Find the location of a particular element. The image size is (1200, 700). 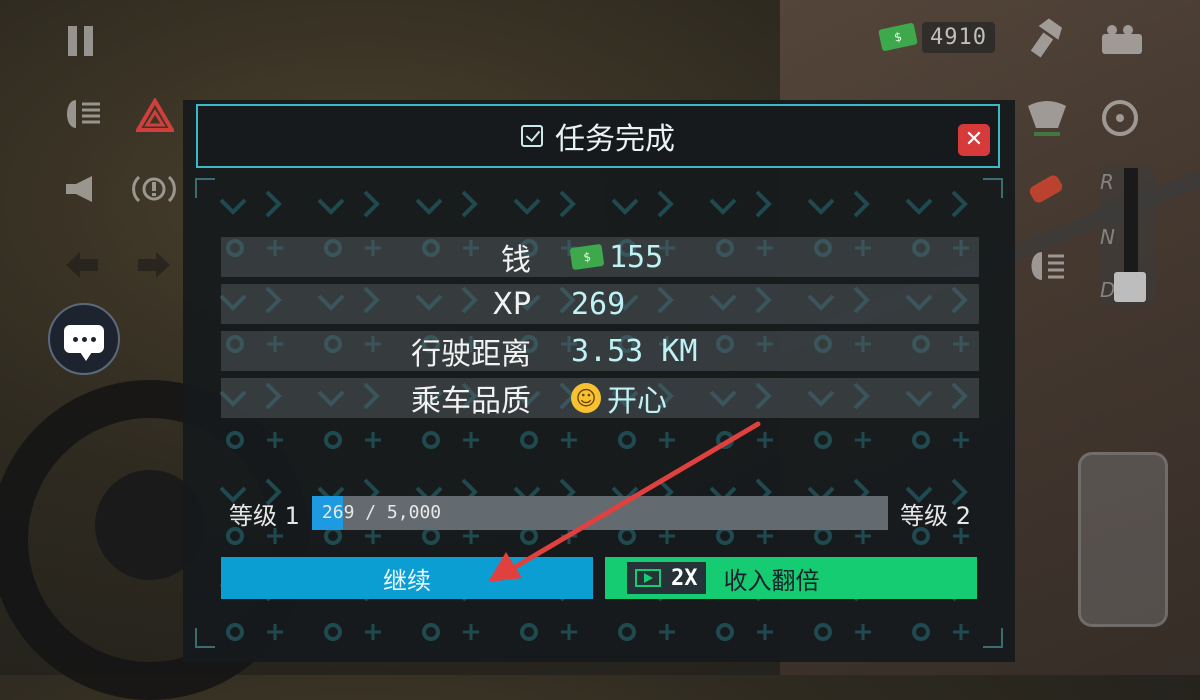

stat-row-ride-quality: 乘车品质 ☺ 开心 is located at coordinates (600, 398).